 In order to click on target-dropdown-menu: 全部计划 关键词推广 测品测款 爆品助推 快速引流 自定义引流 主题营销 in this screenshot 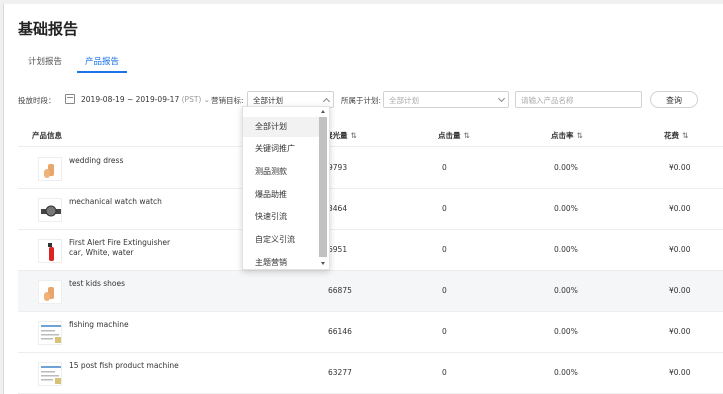, I will do `click(286, 188)`.